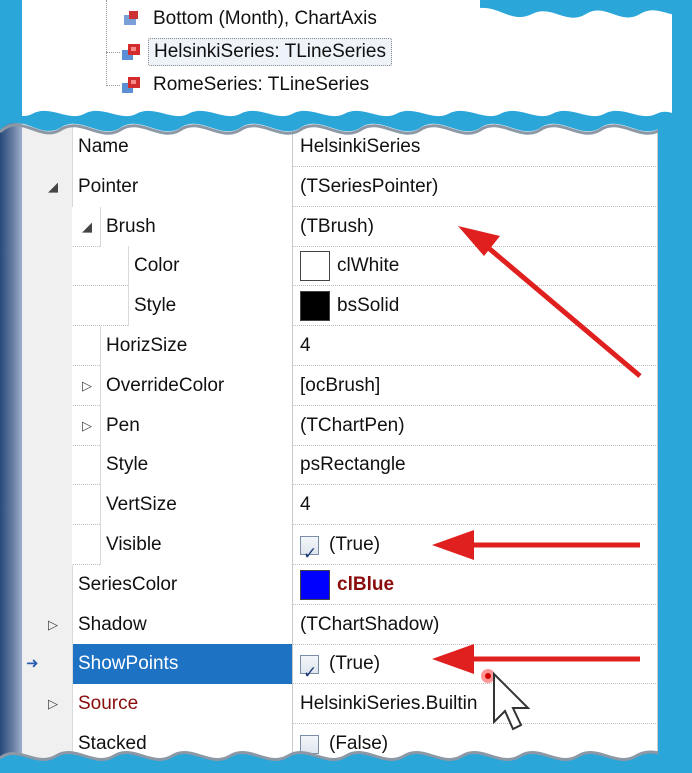  I want to click on property-value-cell: bsSolid, so click(349, 306).